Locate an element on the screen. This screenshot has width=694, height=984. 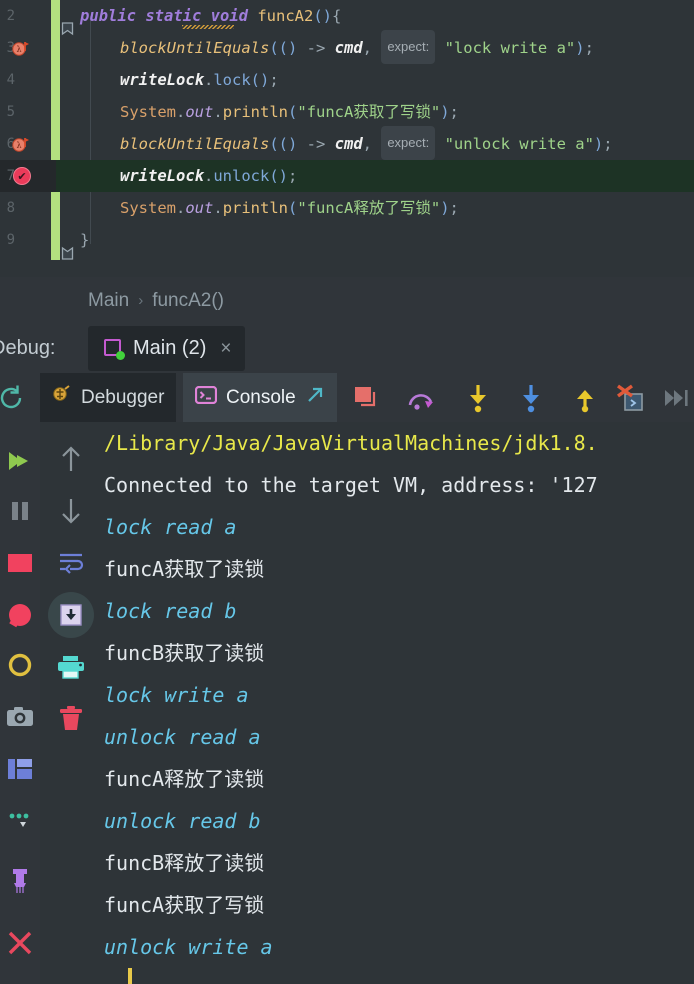
view-breakpoints-button is located at coordinates (20, 665).